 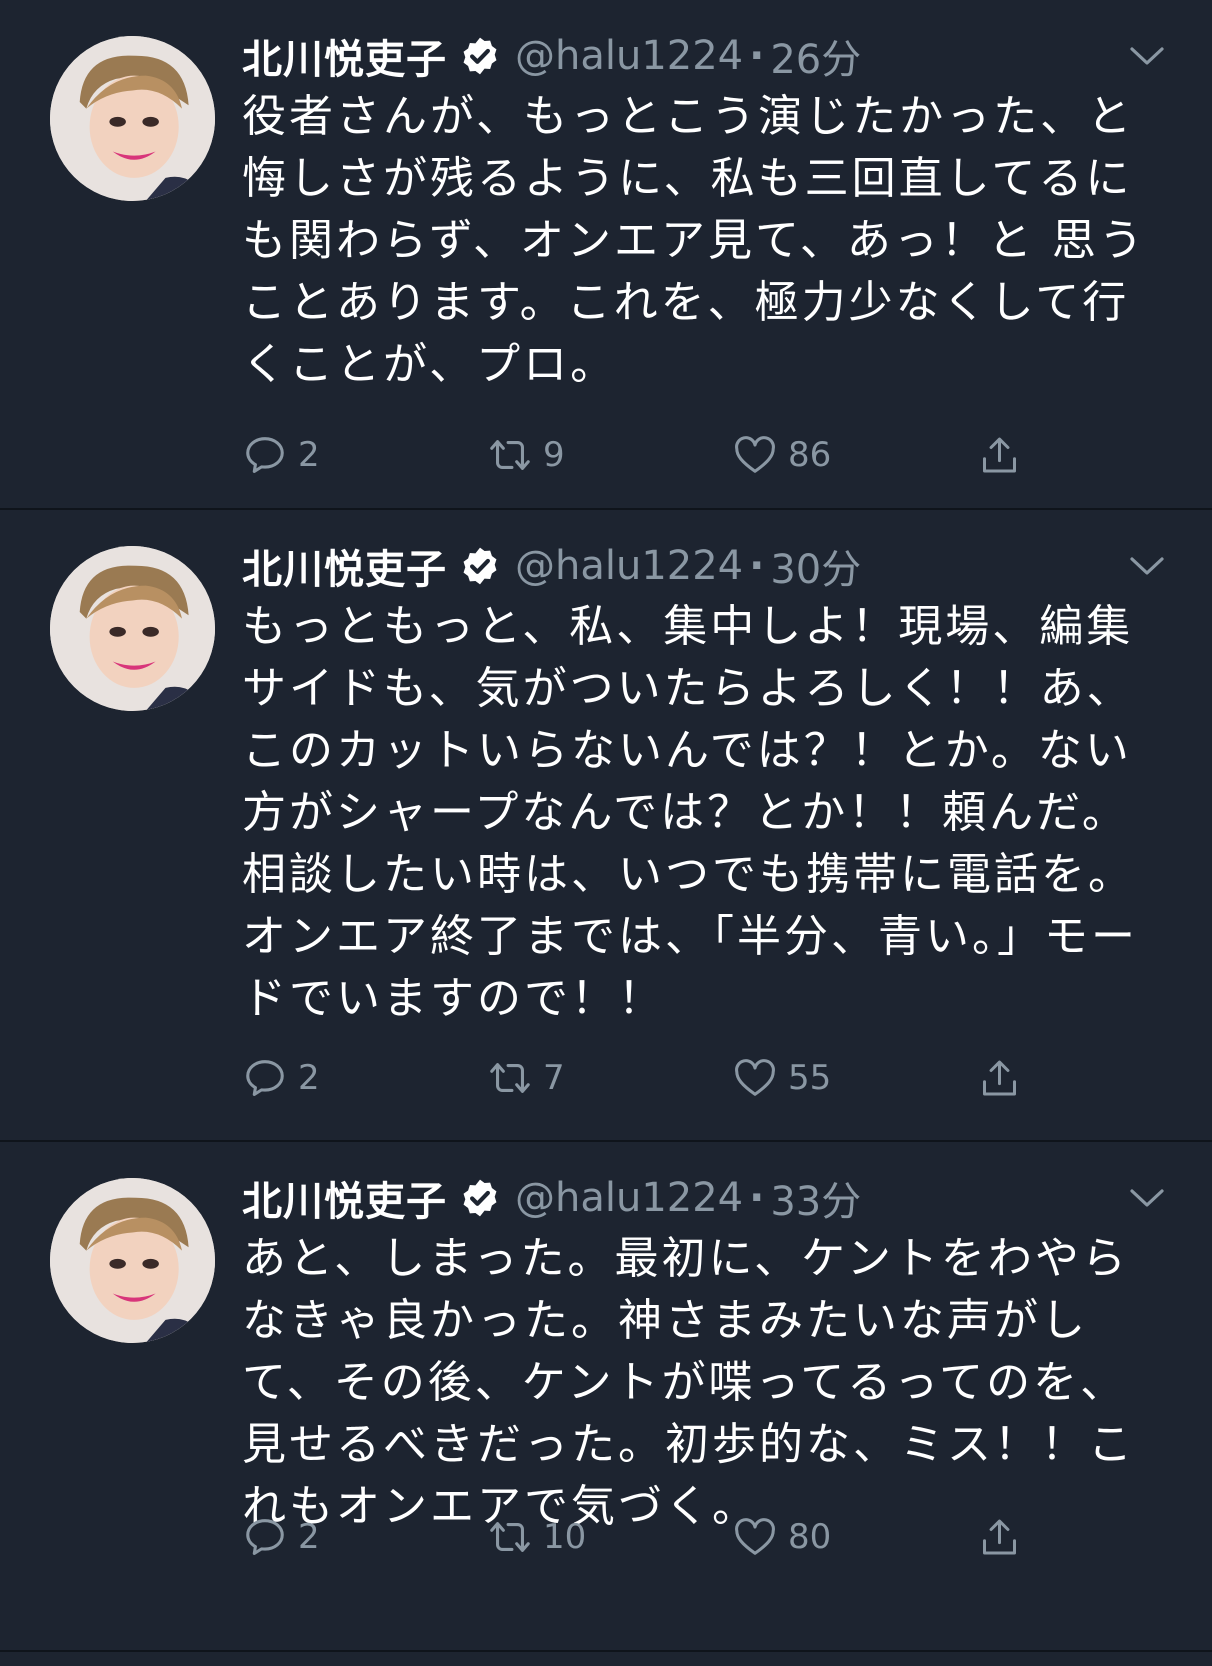 I want to click on tweet-header: 北川悦吏子 @halu1224 · 26分, so click(x=702, y=56).